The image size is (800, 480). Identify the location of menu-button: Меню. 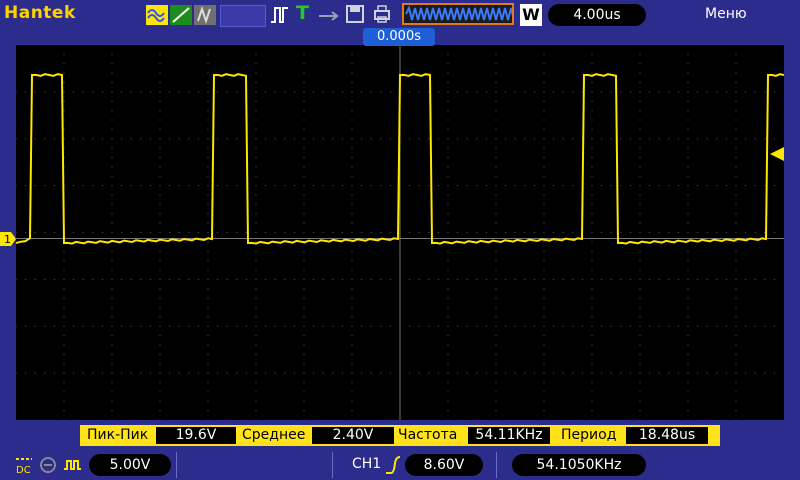
(726, 14).